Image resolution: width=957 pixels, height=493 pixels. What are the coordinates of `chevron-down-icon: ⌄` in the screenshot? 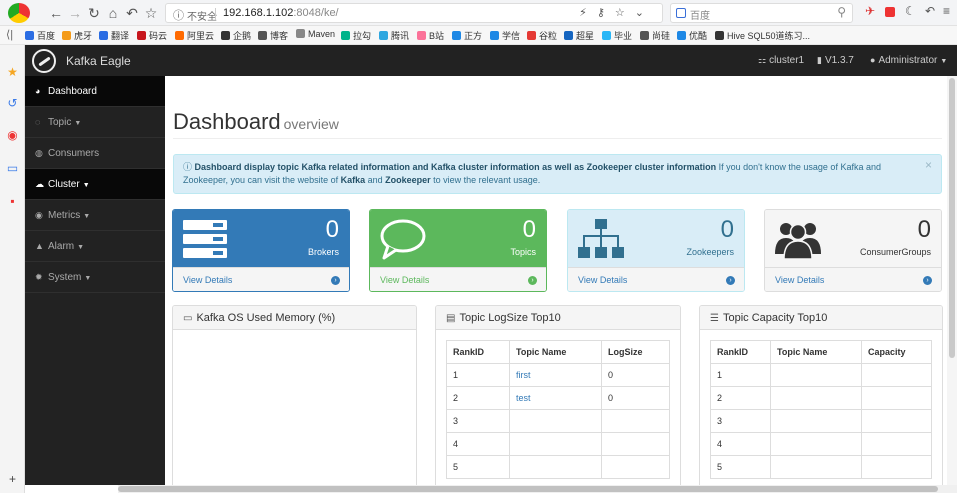 It's located at (644, 13).